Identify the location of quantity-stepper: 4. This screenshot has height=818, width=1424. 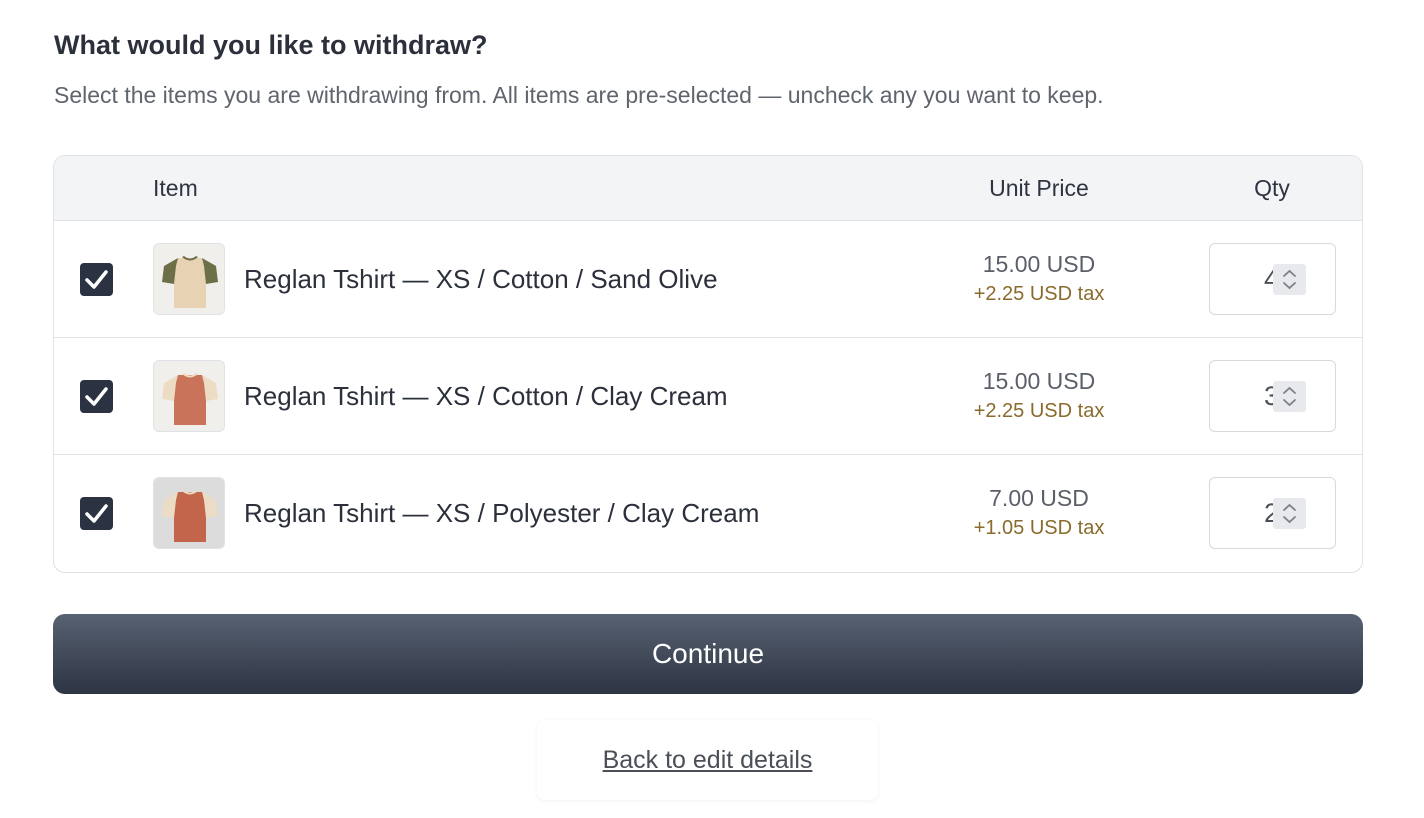
(1272, 279).